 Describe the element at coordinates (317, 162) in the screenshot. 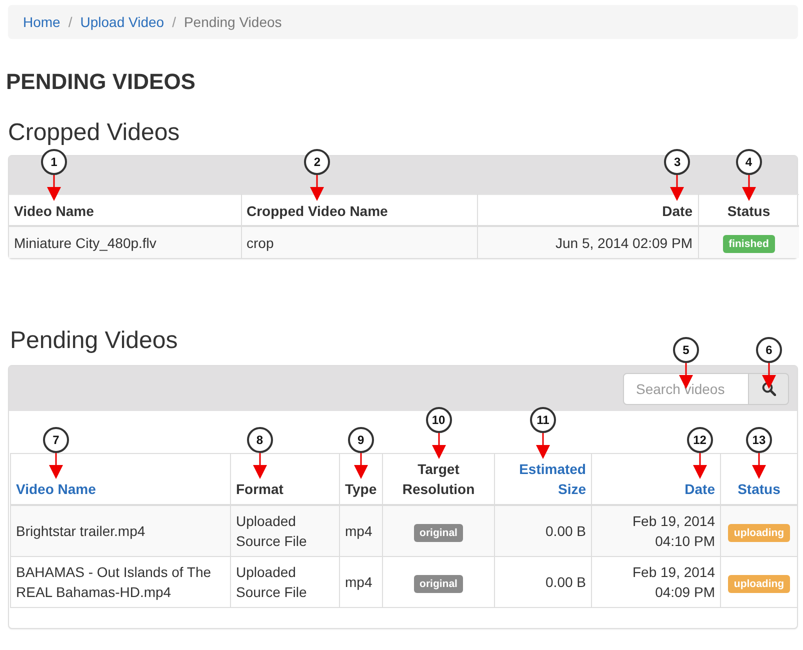

I see `callout-number: 2` at that location.